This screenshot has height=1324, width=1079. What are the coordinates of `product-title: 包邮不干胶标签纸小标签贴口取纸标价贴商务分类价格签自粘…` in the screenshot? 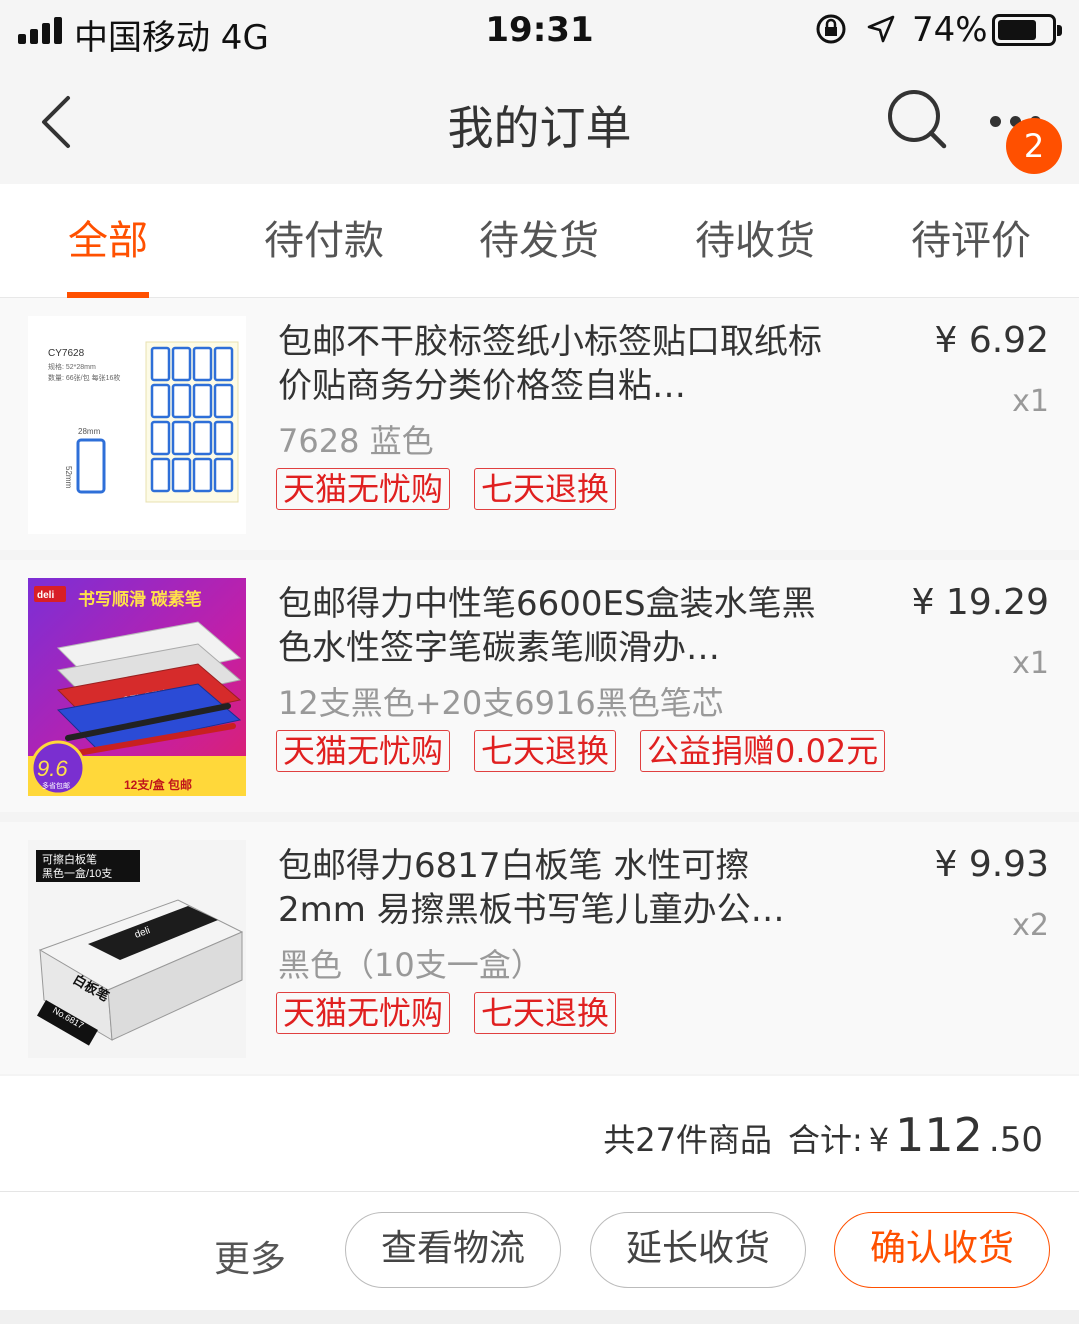 It's located at (558, 364).